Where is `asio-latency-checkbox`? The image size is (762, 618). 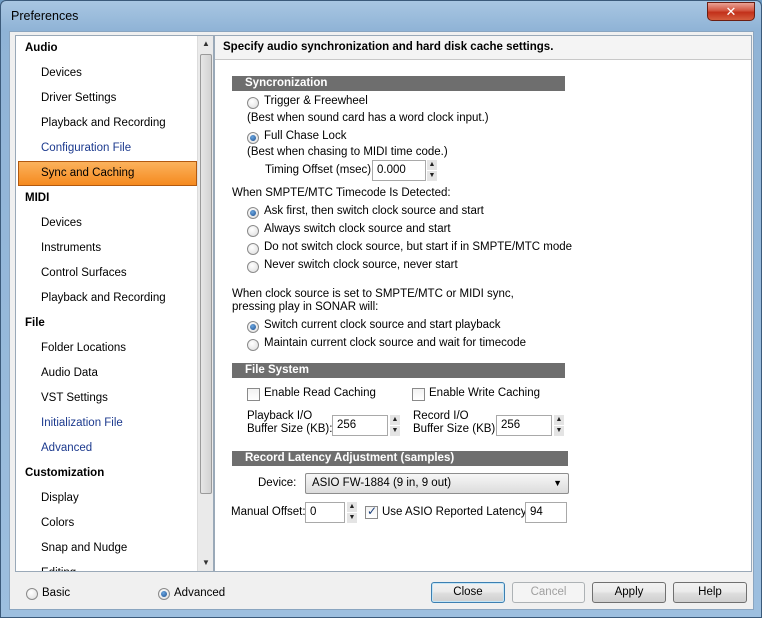 asio-latency-checkbox is located at coordinates (371, 511).